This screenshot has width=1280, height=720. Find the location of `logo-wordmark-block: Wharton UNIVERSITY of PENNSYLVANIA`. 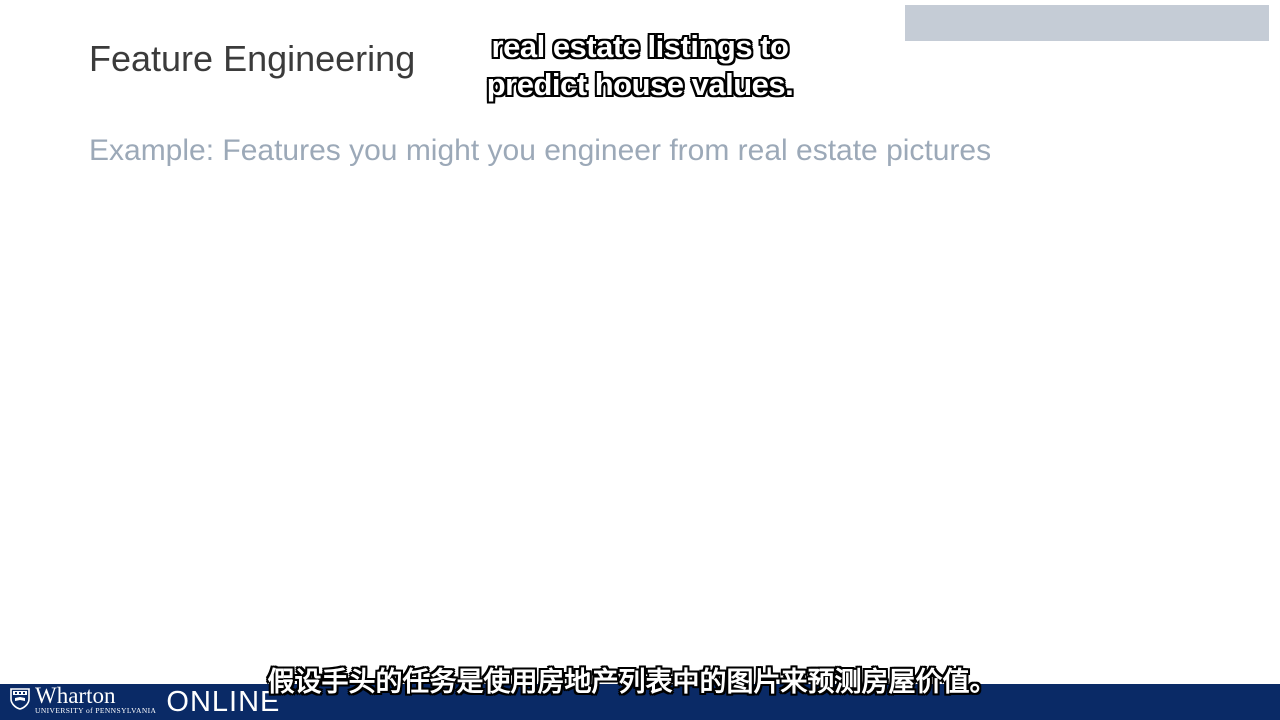

logo-wordmark-block: Wharton UNIVERSITY of PENNSYLVANIA is located at coordinates (96, 699).